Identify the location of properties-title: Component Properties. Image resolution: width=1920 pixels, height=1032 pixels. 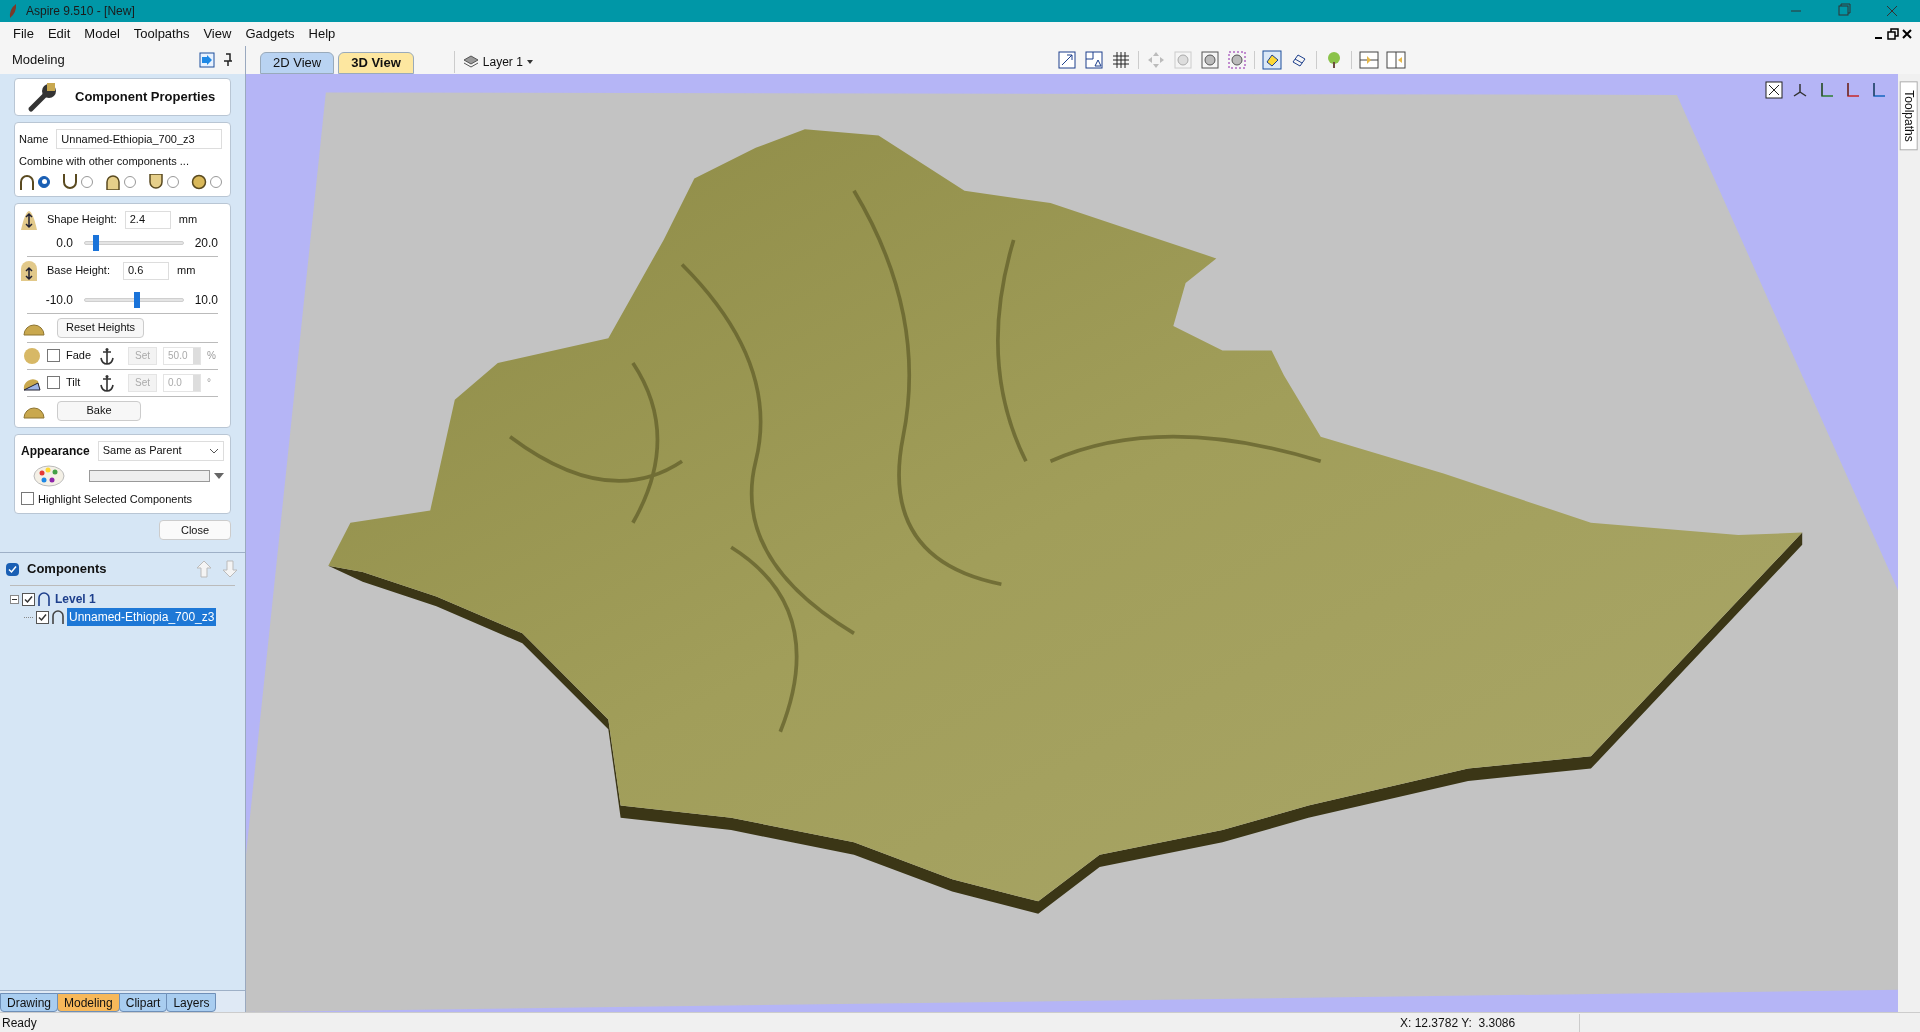
(145, 97).